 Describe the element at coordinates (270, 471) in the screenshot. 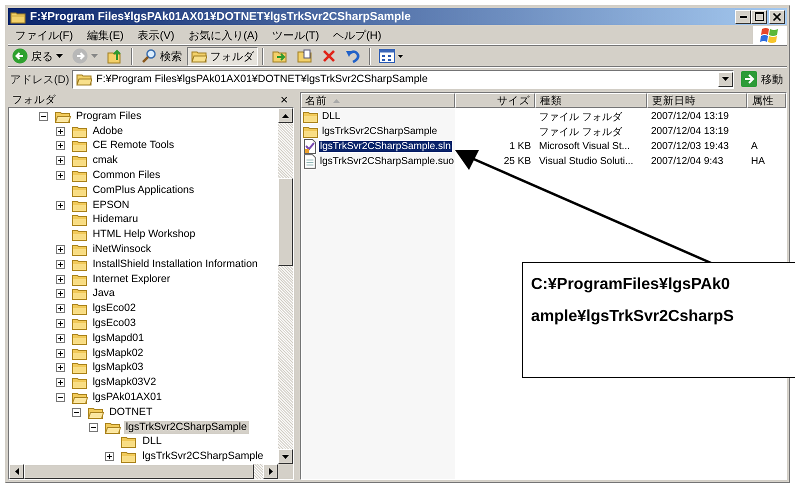

I see `scroll-right-button` at that location.